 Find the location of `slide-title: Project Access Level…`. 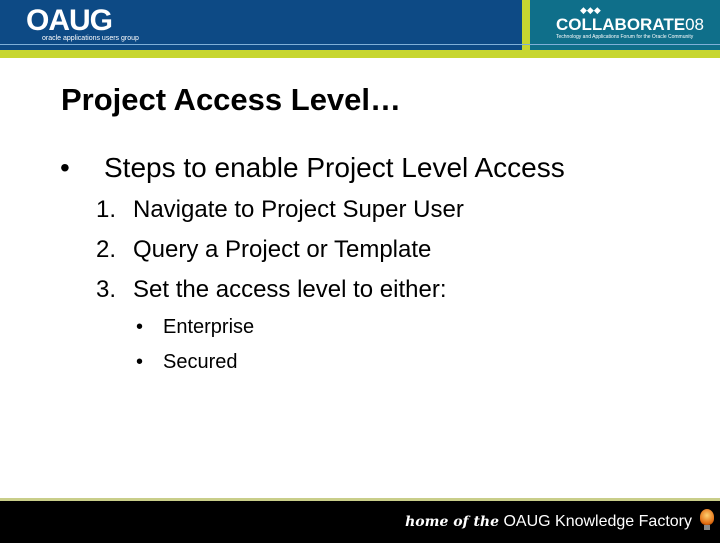

slide-title: Project Access Level… is located at coordinates (231, 99).